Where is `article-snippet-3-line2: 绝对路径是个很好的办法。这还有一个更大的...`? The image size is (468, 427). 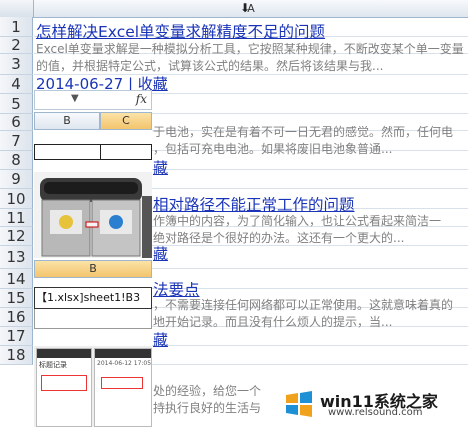 article-snippet-3-line2: 绝对路径是个很好的办法。这还有一个更大的... is located at coordinates (279, 238).